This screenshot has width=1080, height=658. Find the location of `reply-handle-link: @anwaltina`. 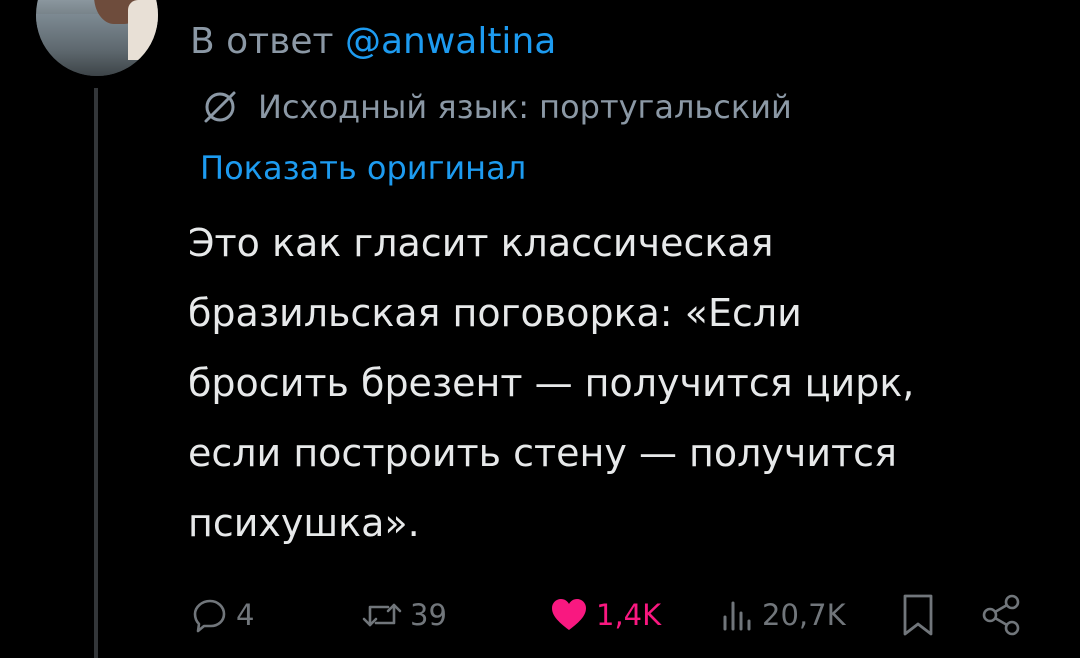

reply-handle-link: @anwaltina is located at coordinates (450, 41).